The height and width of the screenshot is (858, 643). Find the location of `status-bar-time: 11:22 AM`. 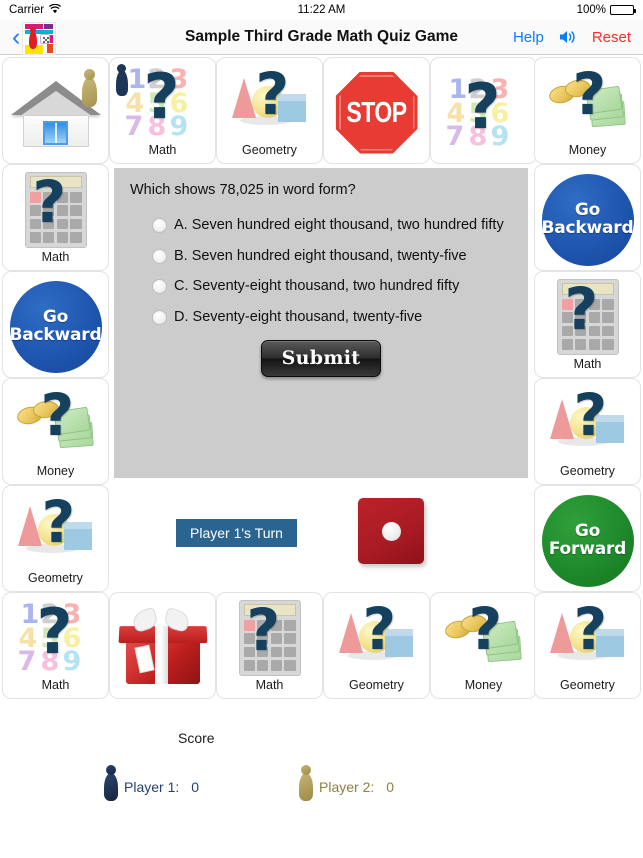

status-bar-time: 11:22 AM is located at coordinates (321, 10).